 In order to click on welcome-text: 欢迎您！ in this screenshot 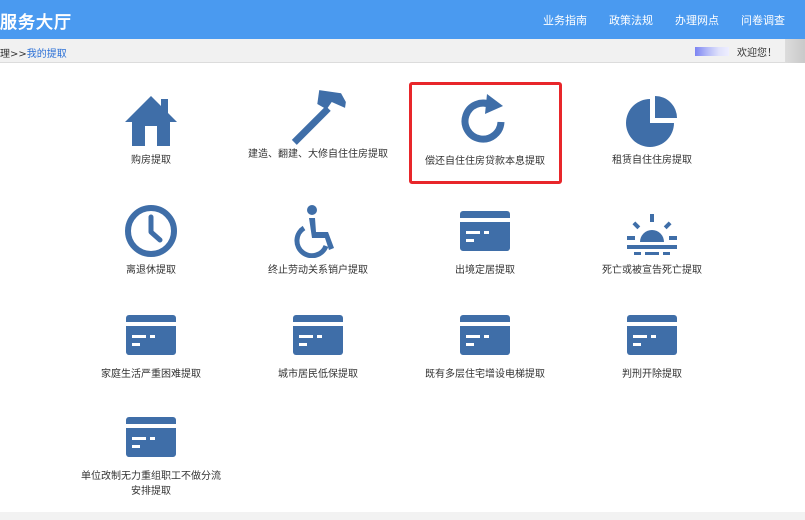, I will do `click(757, 53)`.